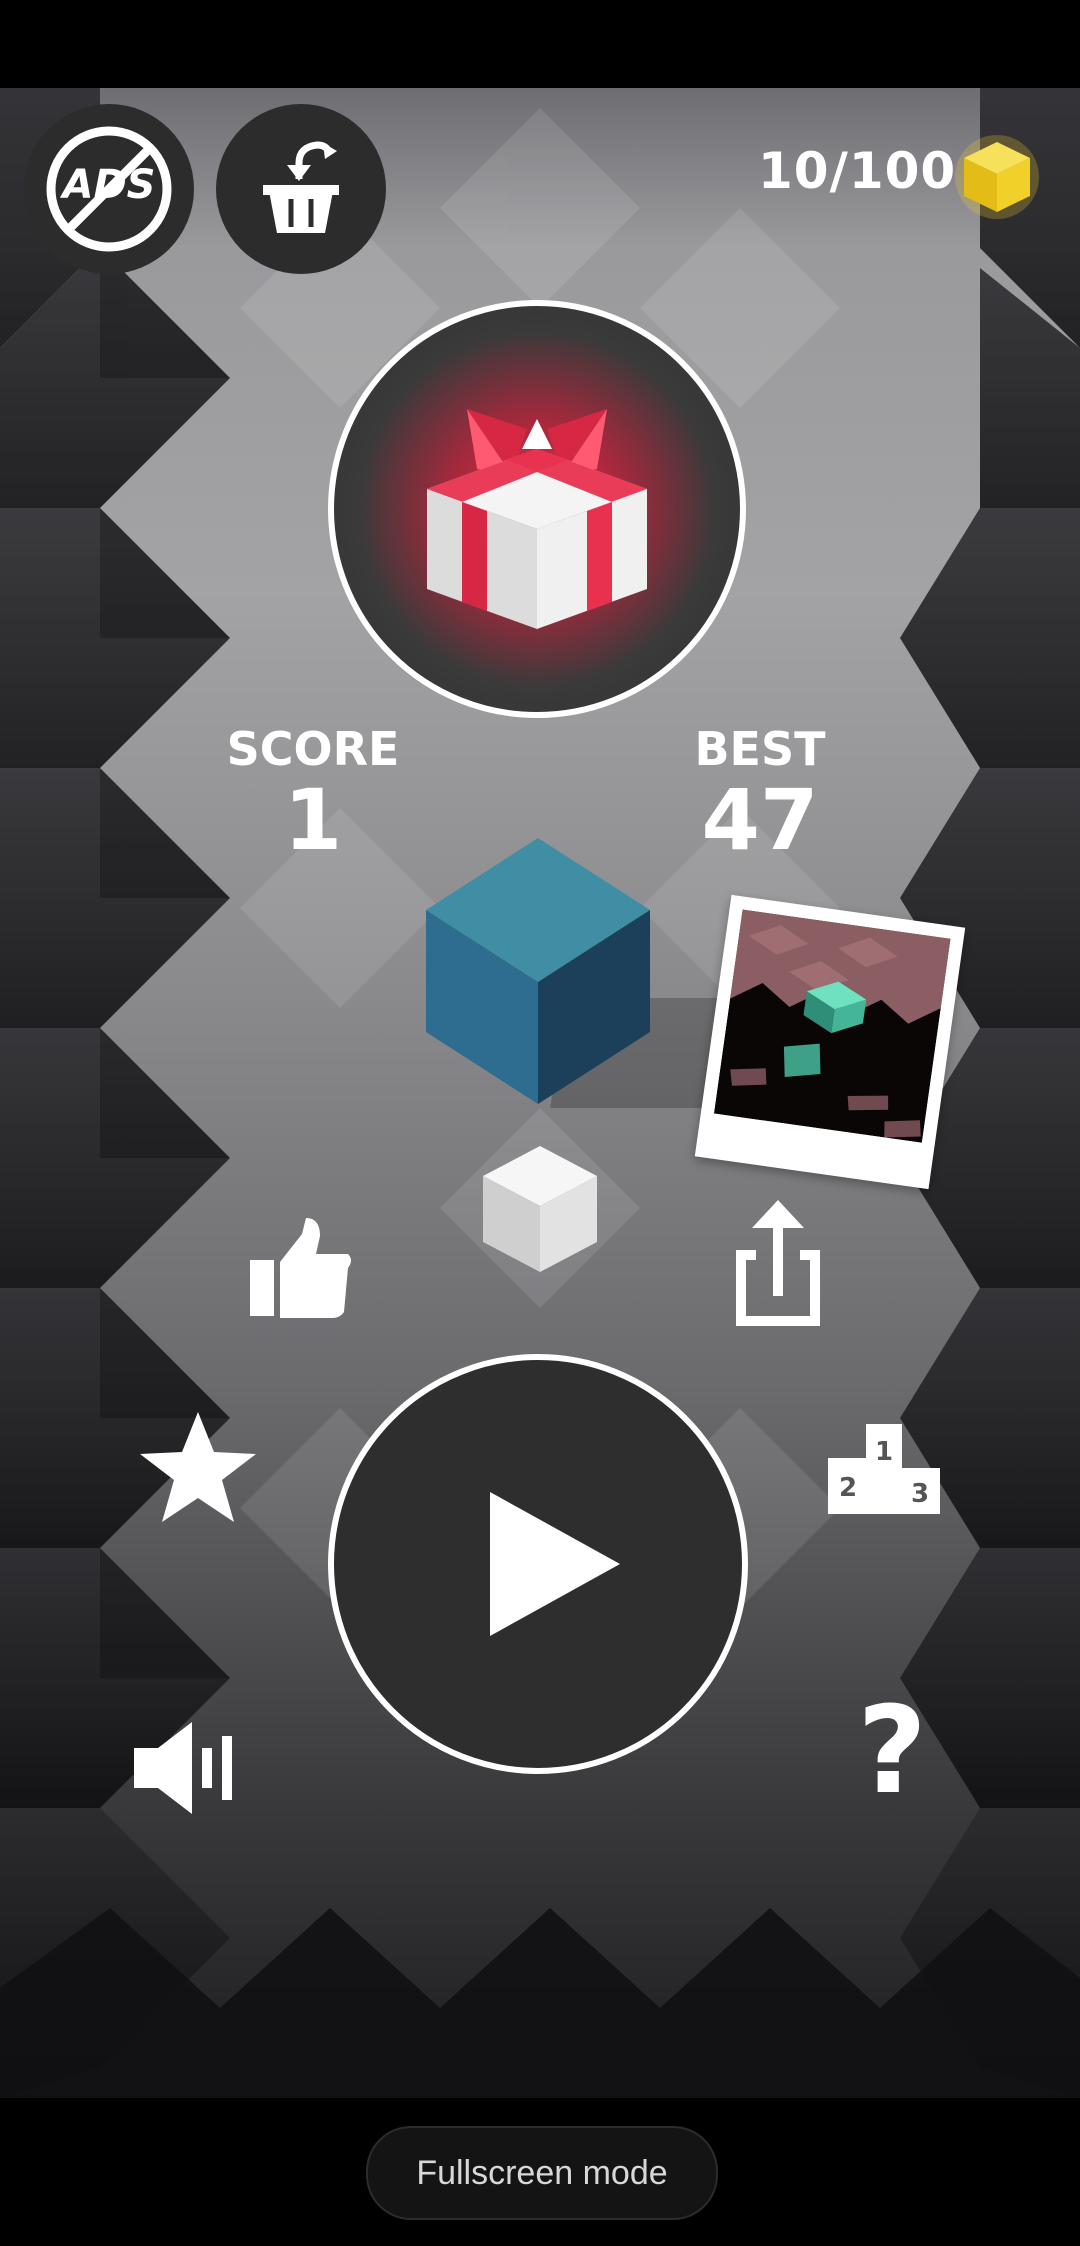  Describe the element at coordinates (540, 1209) in the screenshot. I see `skin-select-cube` at that location.